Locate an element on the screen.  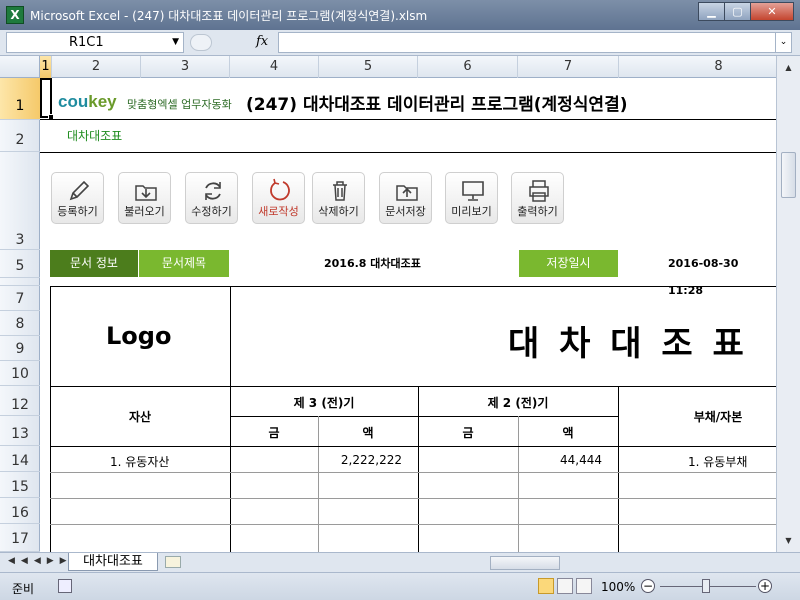
row-header: 12 is located at coordinates (20, 401).